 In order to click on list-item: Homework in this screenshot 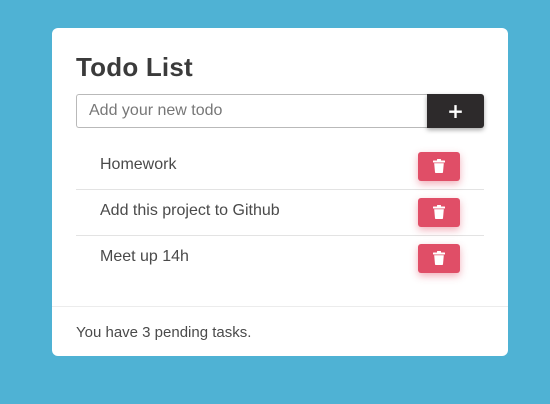, I will do `click(280, 167)`.